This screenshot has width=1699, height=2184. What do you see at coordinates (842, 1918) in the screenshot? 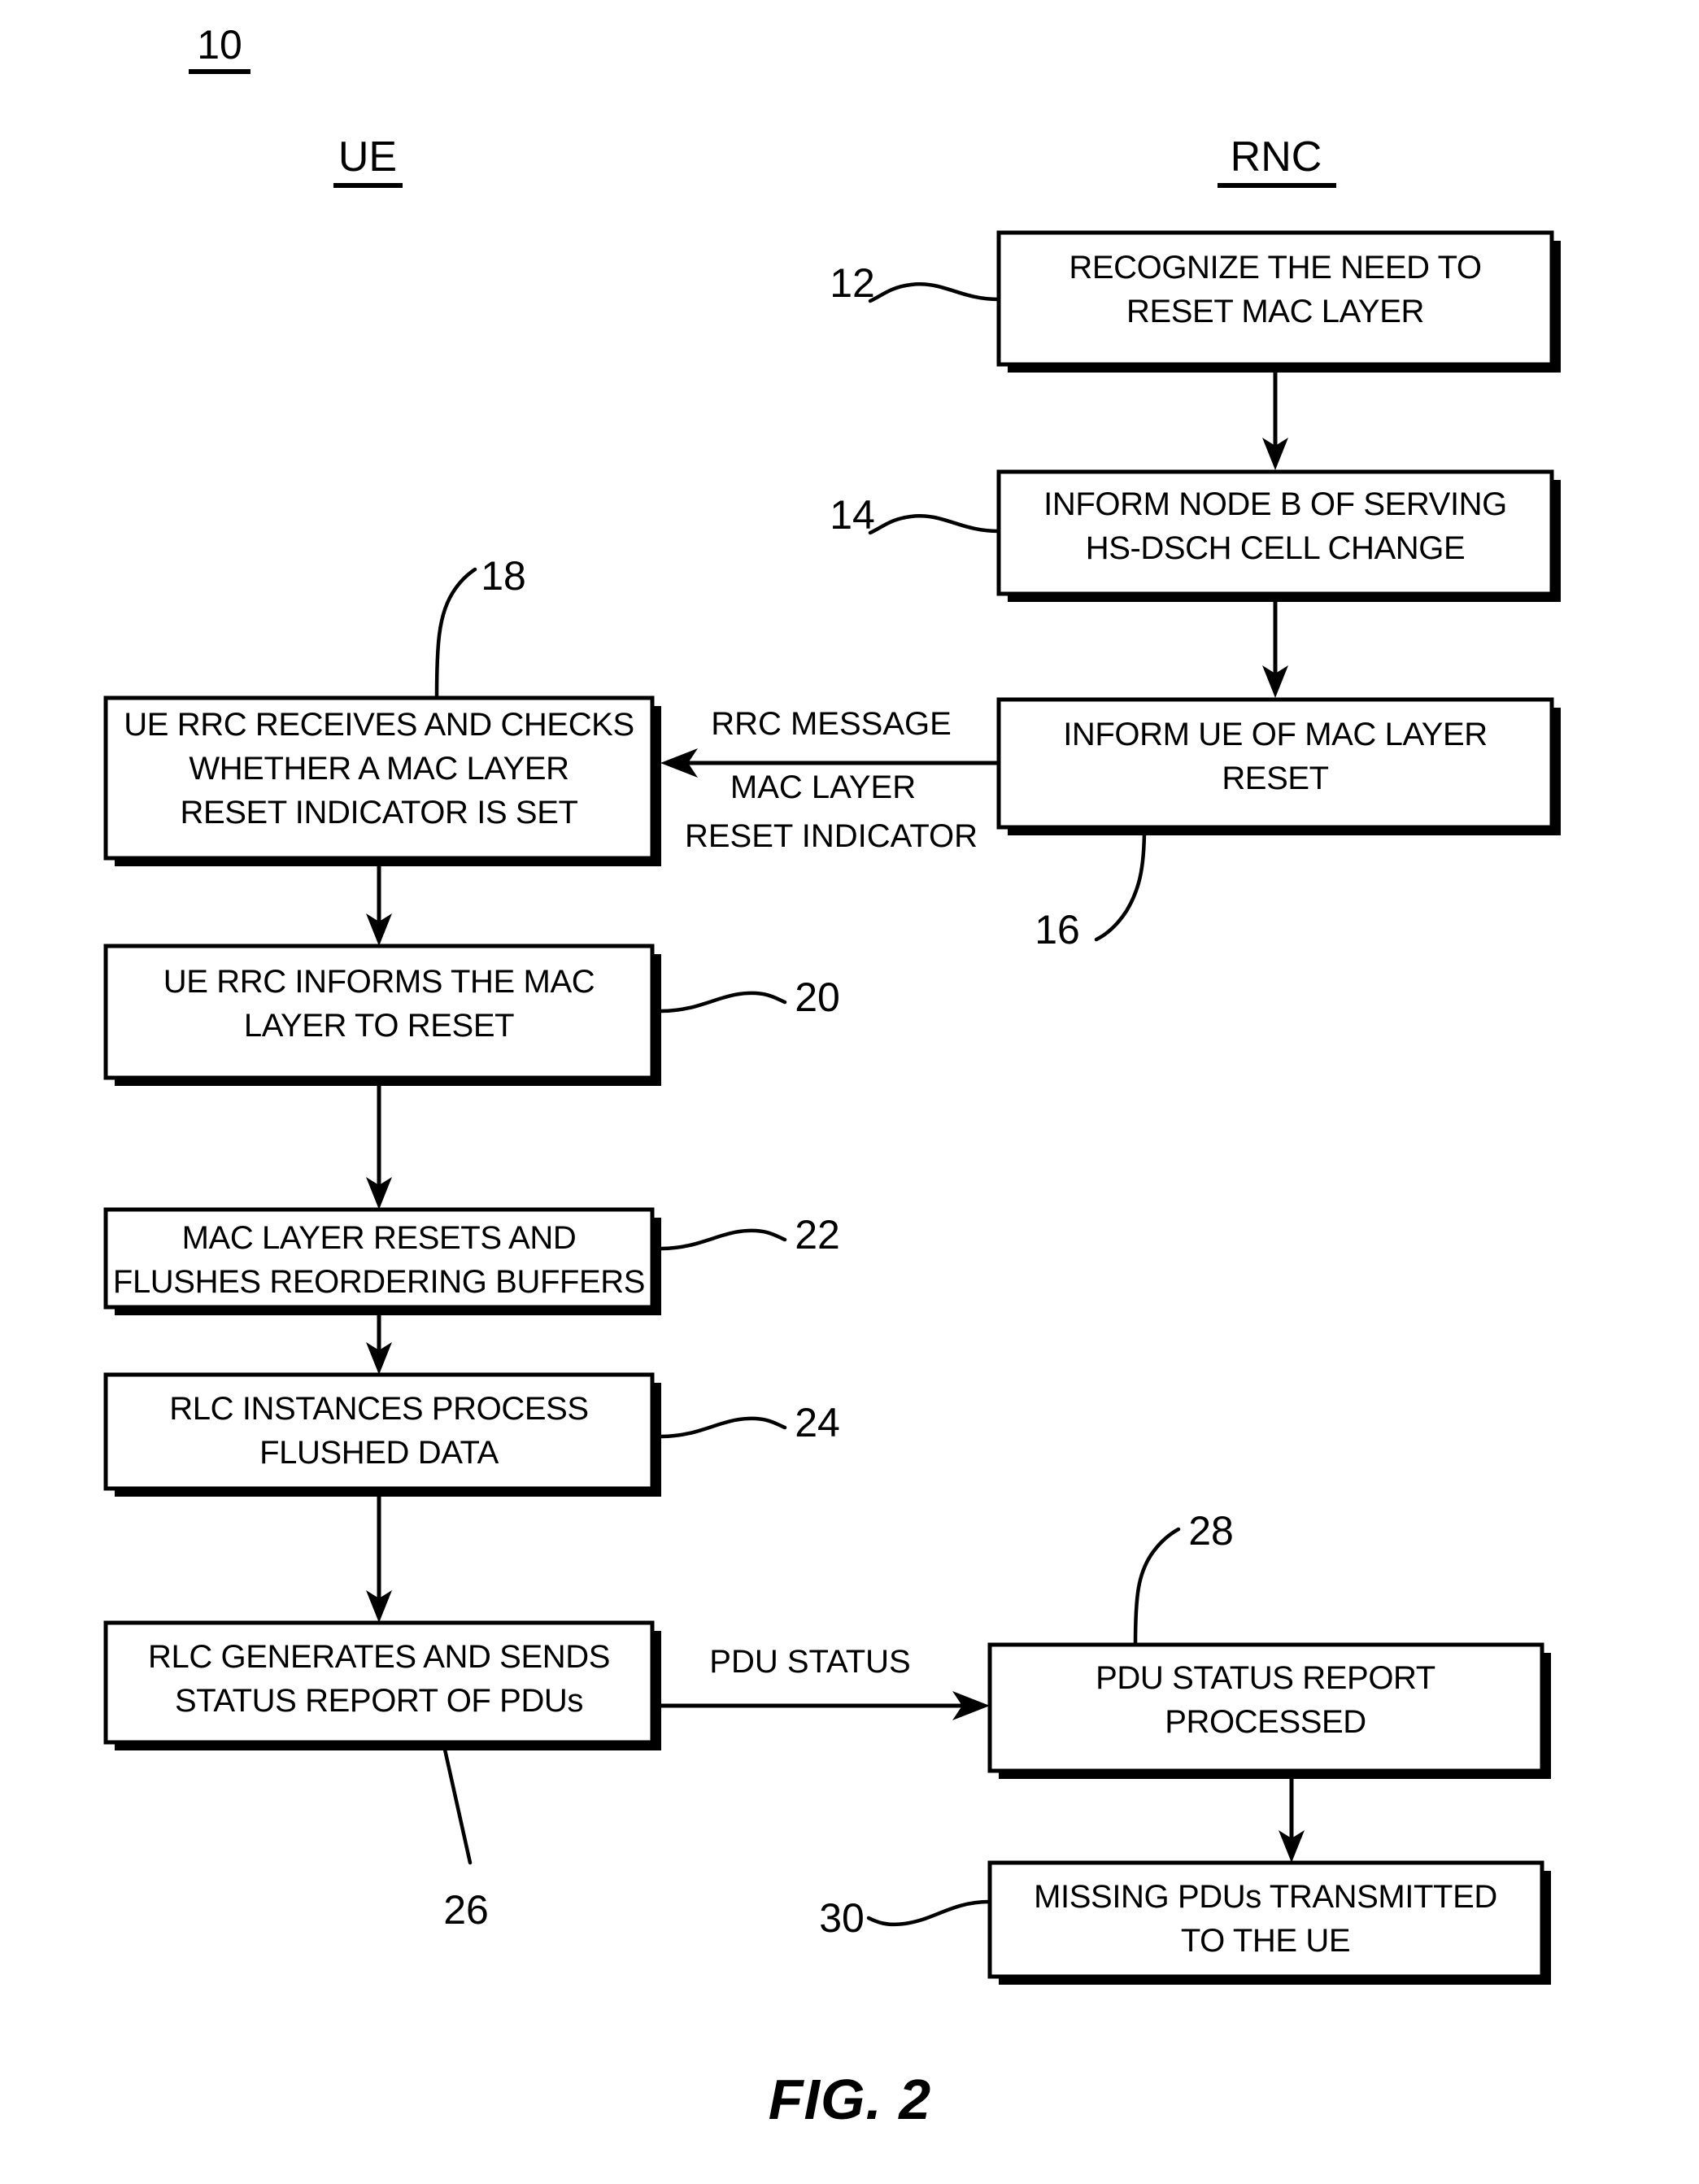
I see `process-box-30-ref: 30` at bounding box center [842, 1918].